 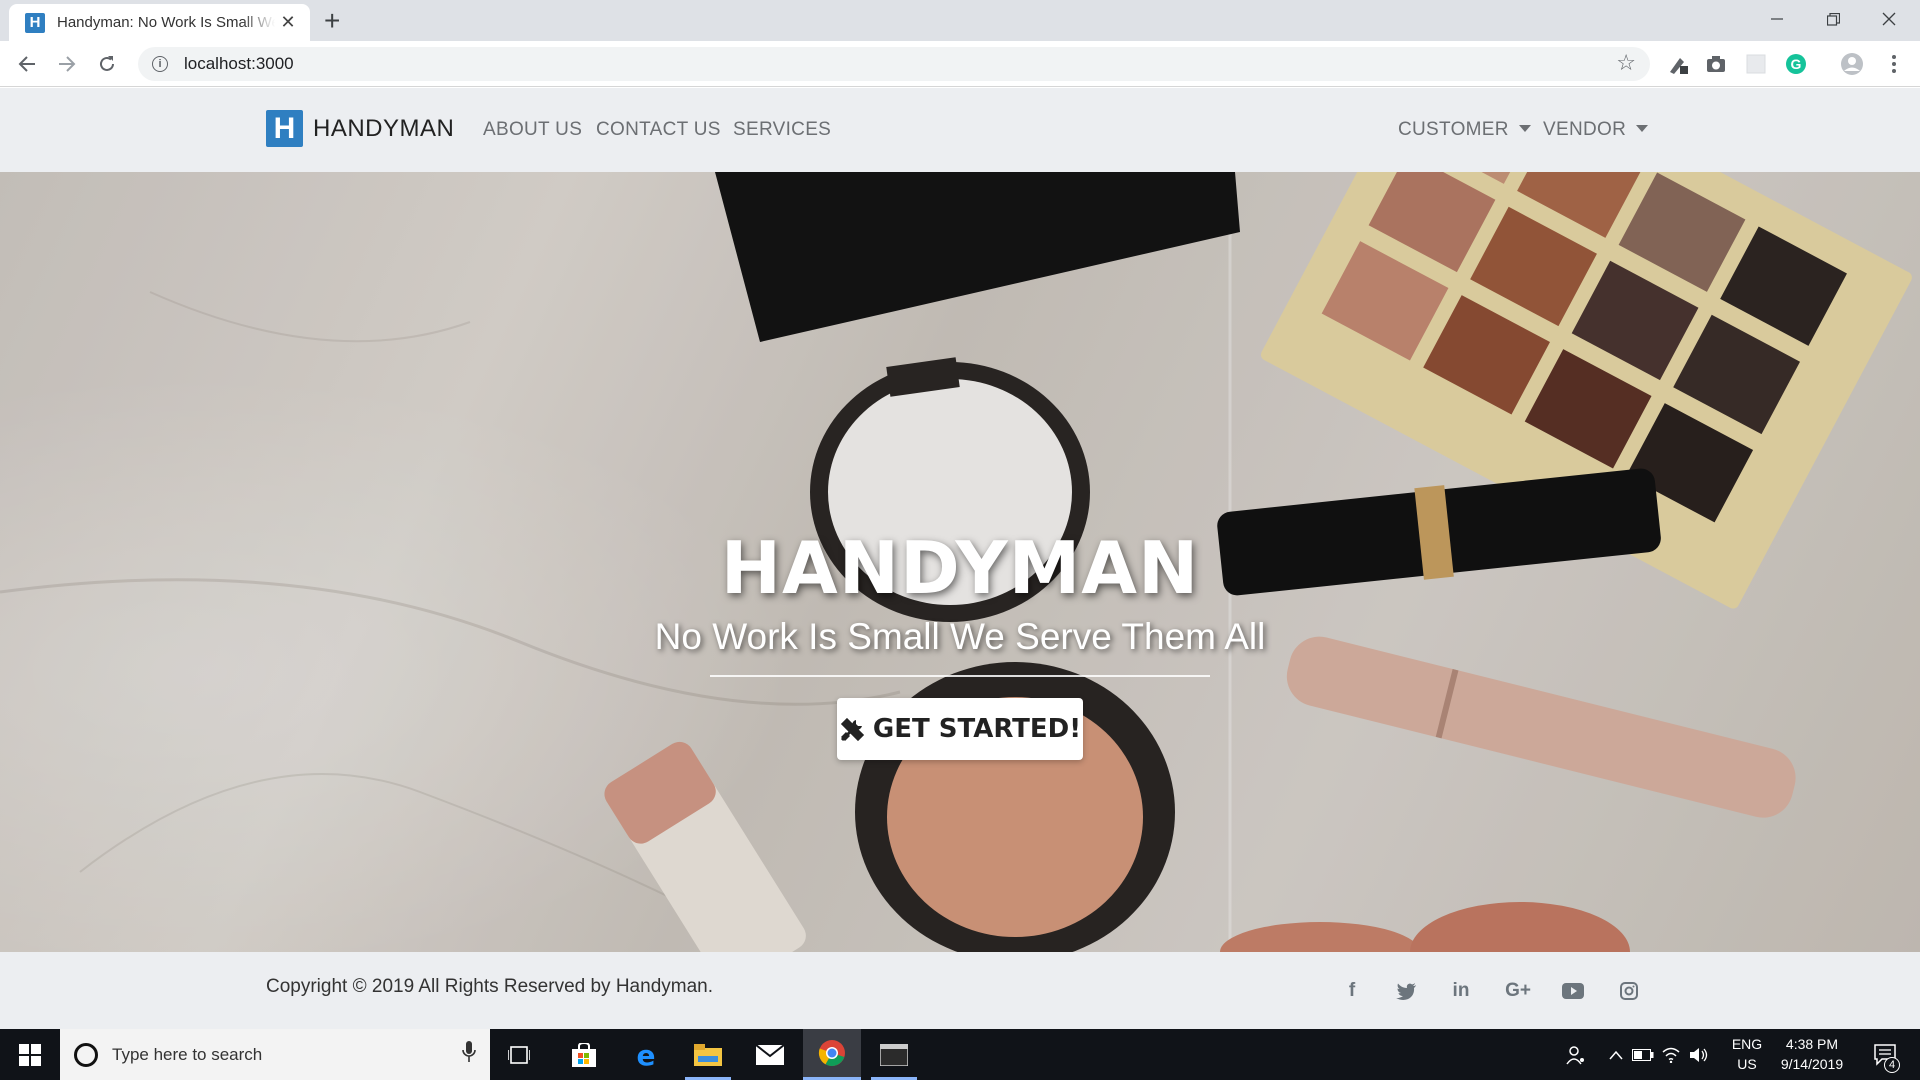 I want to click on wifi-icon, so click(x=1671, y=1054).